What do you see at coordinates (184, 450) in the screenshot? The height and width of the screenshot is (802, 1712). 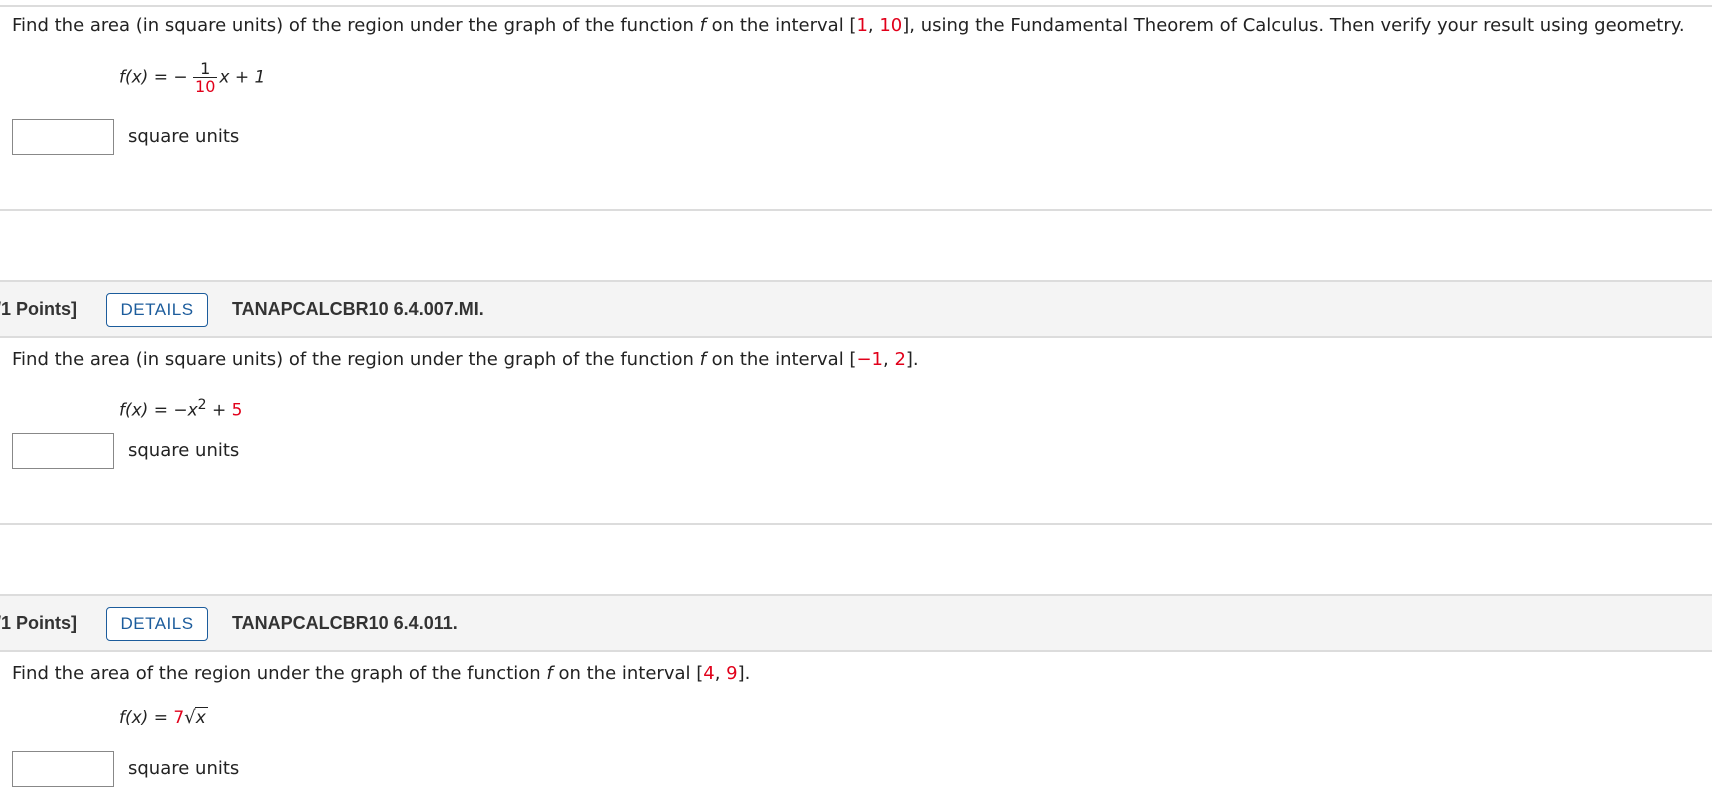 I see `question-2-units: square units` at bounding box center [184, 450].